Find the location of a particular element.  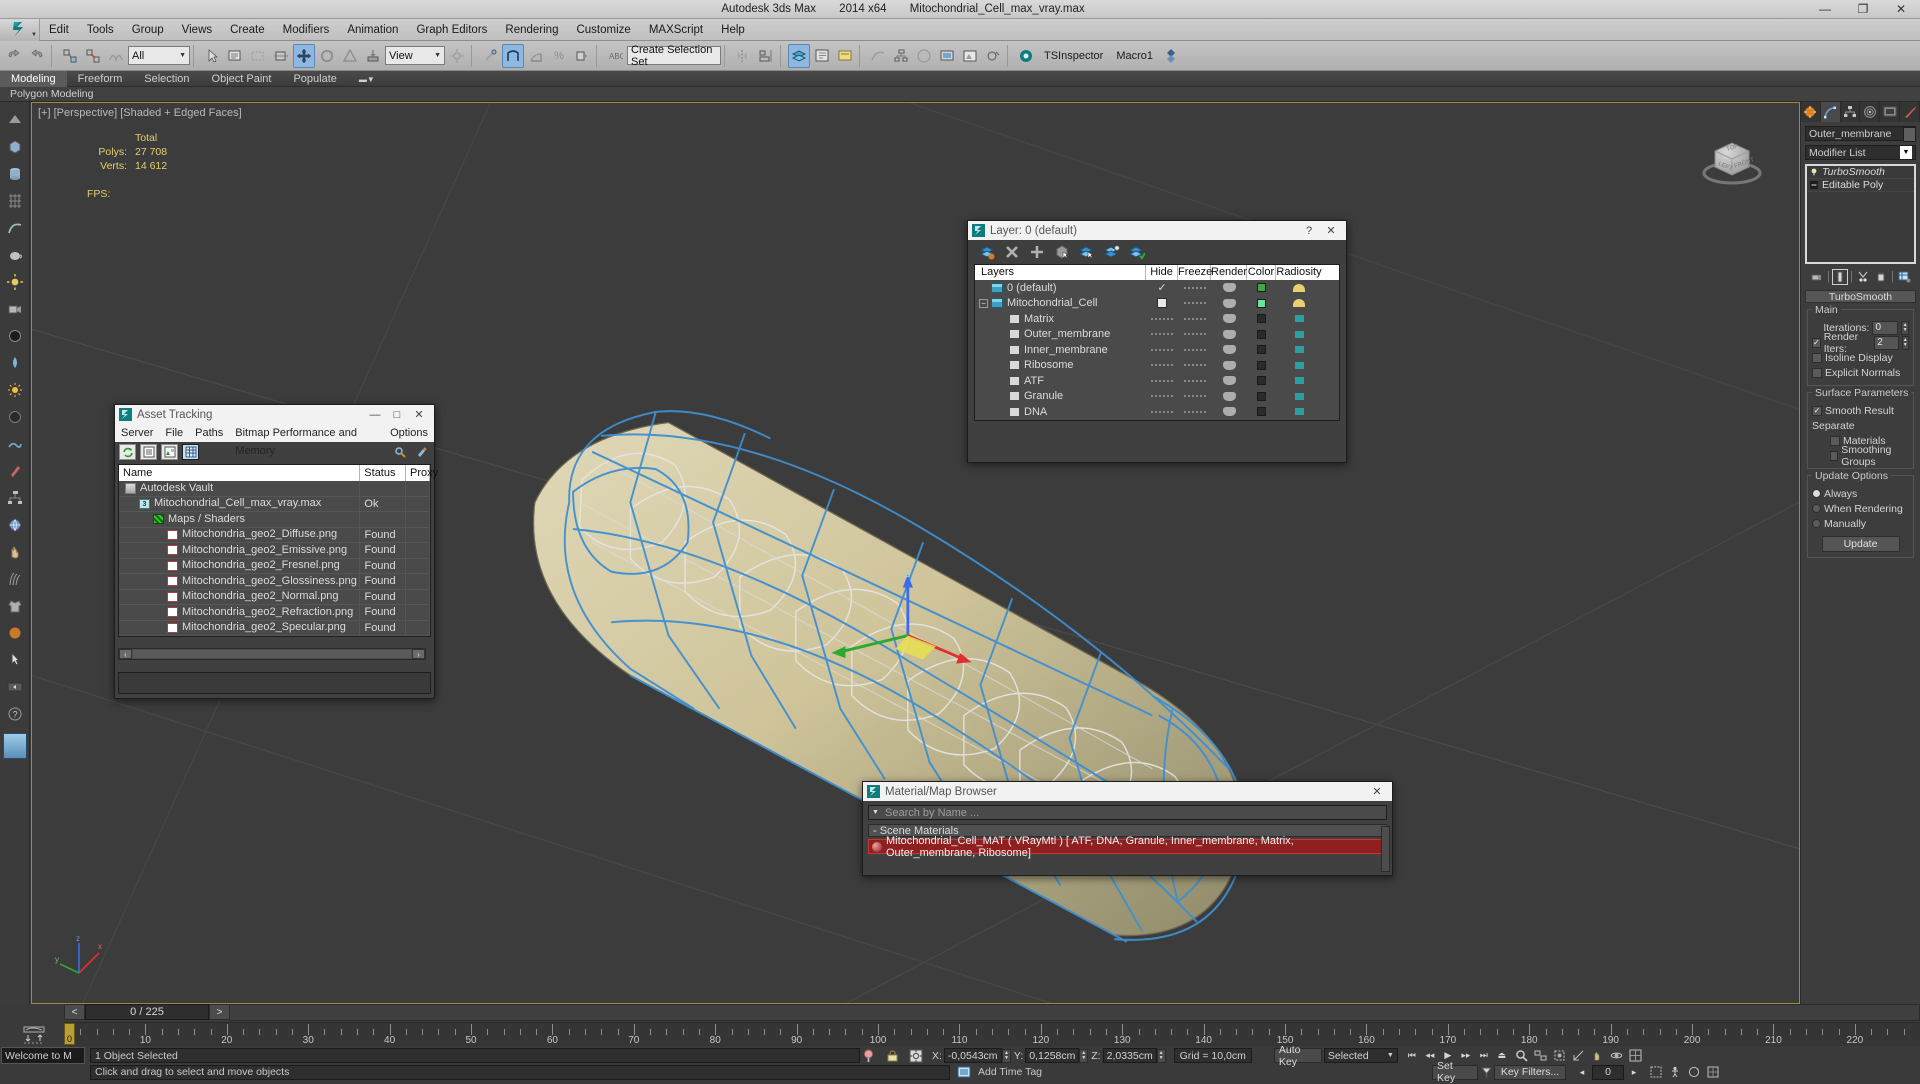

light-icon is located at coordinates (15, 282).